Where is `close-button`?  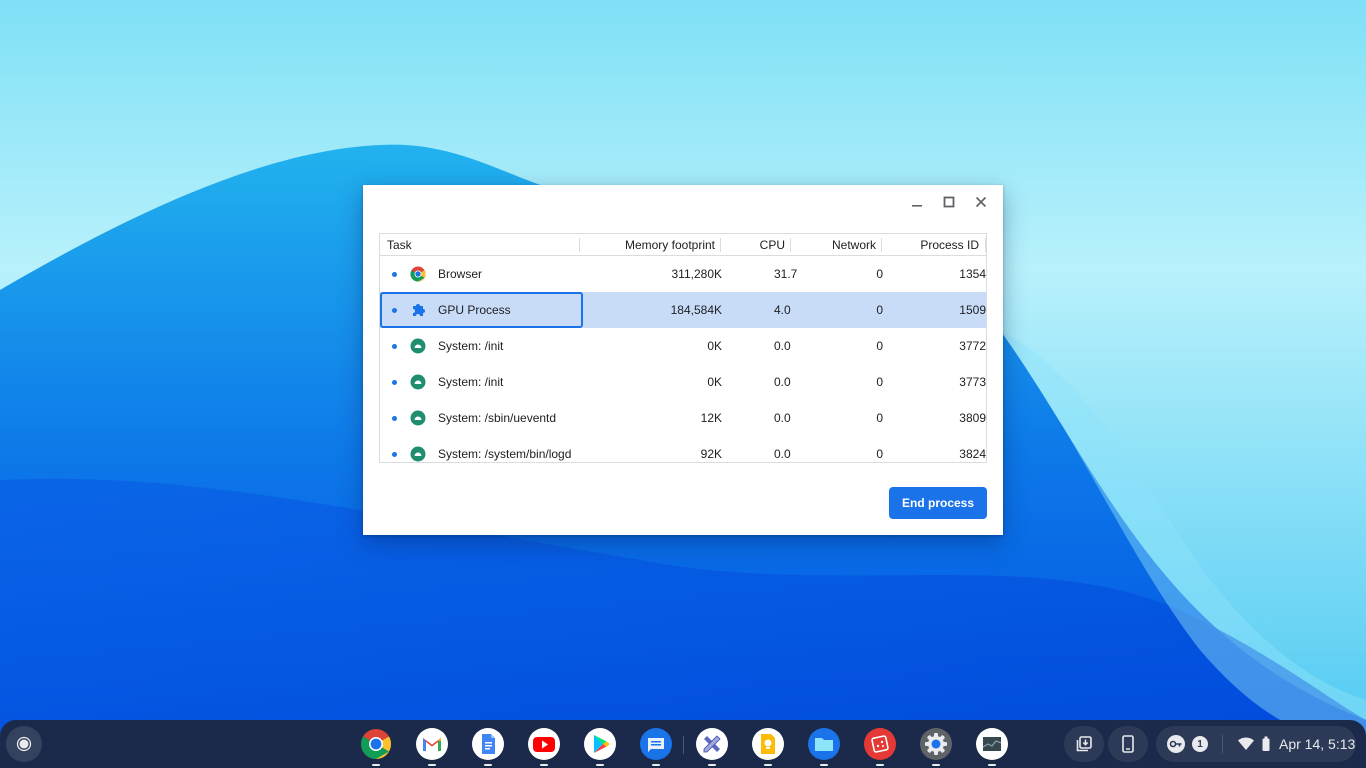
close-button is located at coordinates (981, 202).